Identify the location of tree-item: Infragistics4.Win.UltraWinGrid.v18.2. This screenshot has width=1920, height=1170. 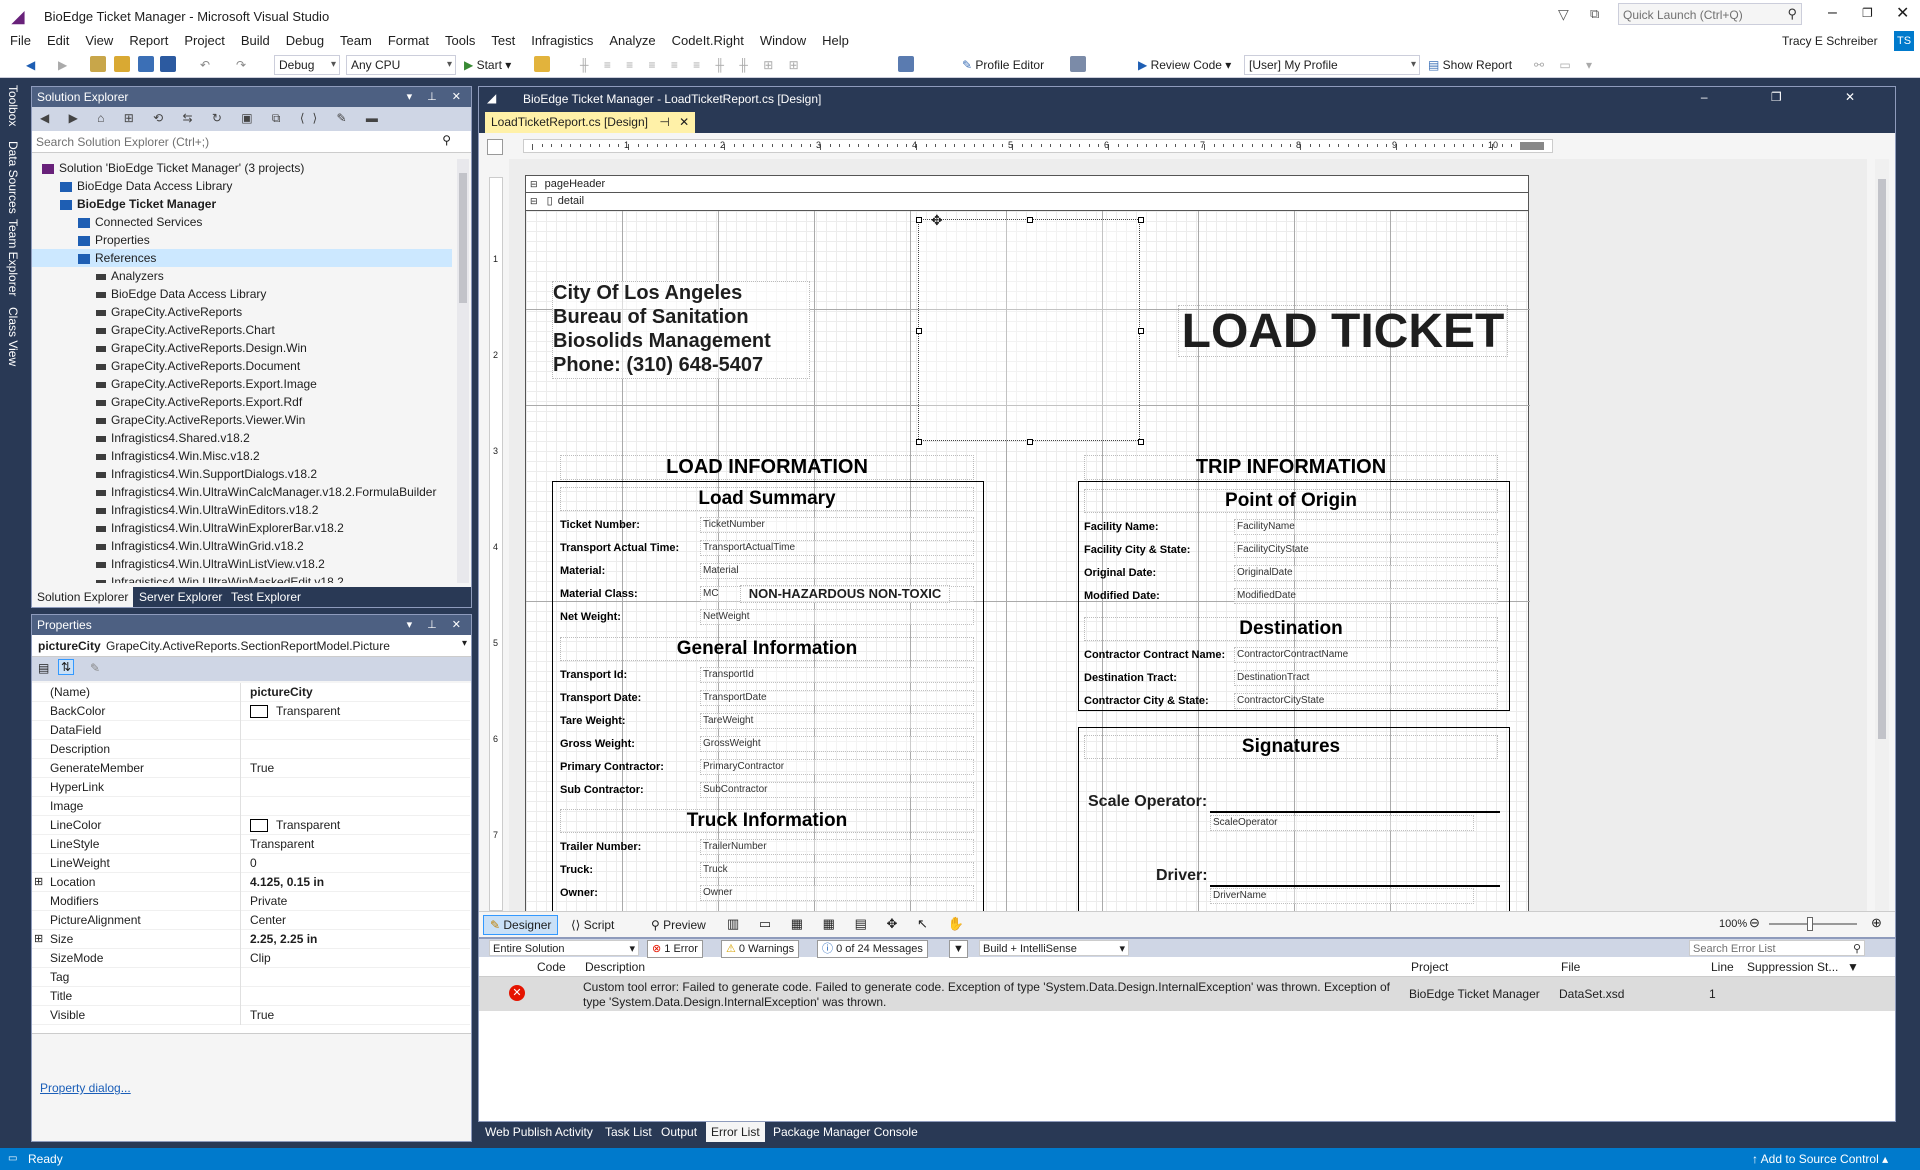
(242, 546).